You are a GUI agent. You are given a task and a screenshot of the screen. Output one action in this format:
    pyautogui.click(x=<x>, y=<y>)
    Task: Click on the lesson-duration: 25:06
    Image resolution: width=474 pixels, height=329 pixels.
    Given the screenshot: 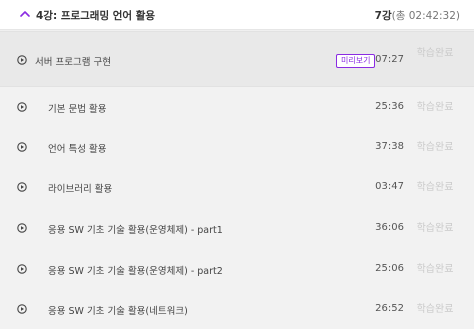 What is the action you would take?
    pyautogui.click(x=389, y=268)
    